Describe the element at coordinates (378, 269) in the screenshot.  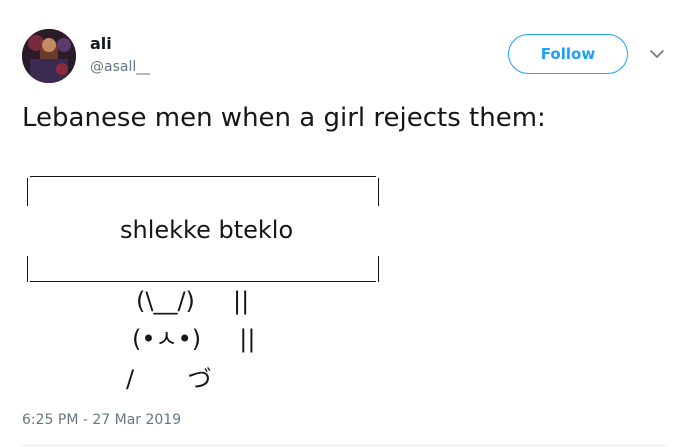
I see `sign-right-border-bottom` at that location.